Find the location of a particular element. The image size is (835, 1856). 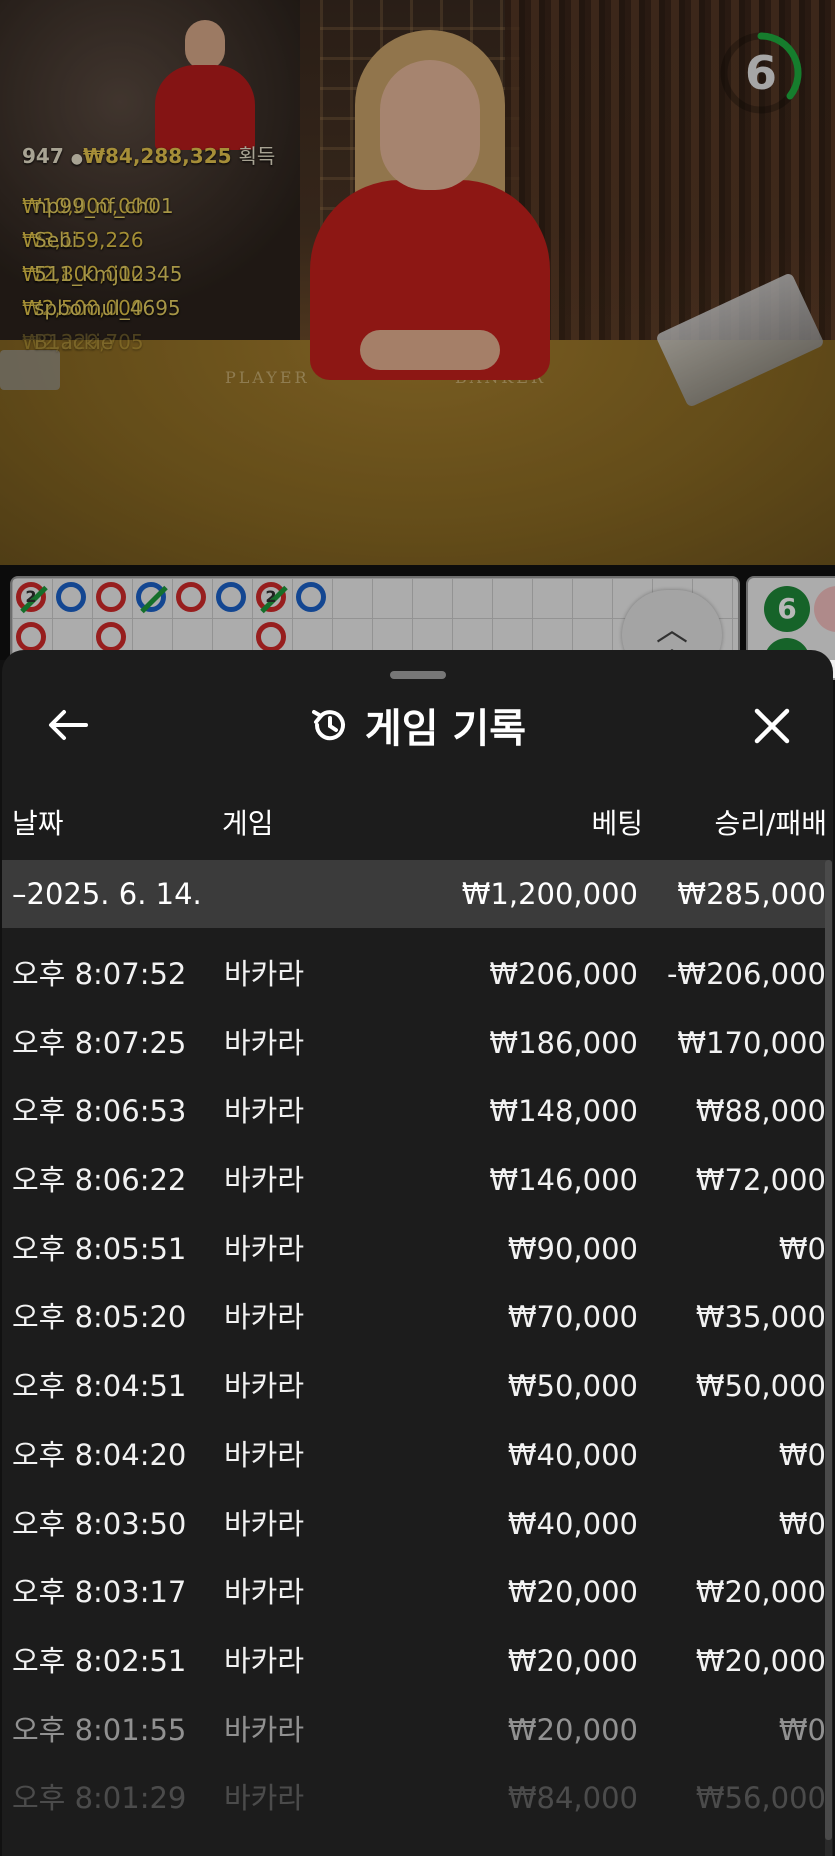

row-time: 오후 8:03:50 is located at coordinates (99, 1523).